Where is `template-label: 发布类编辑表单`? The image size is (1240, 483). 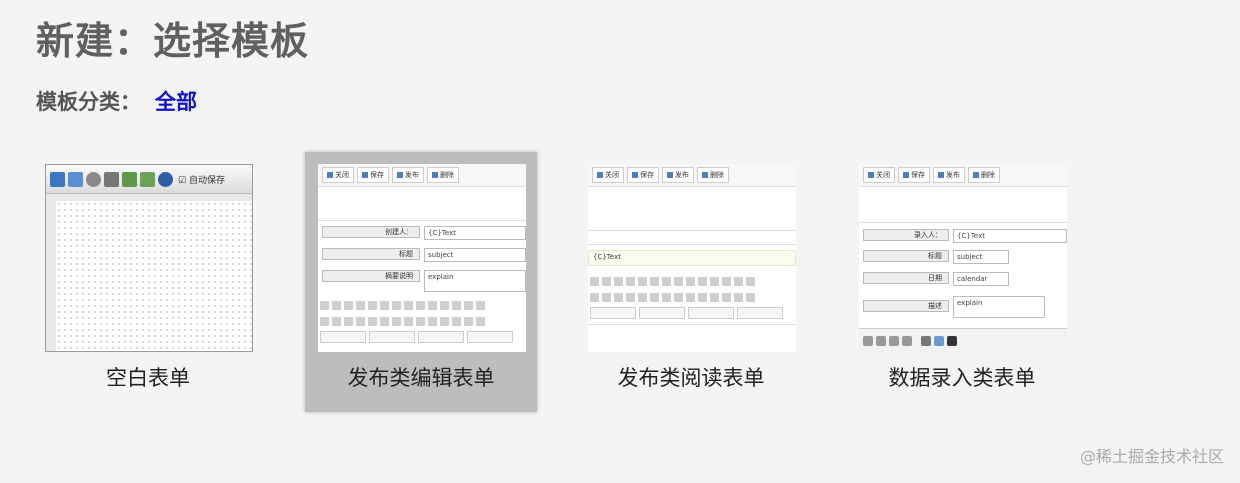 template-label: 发布类编辑表单 is located at coordinates (421, 378).